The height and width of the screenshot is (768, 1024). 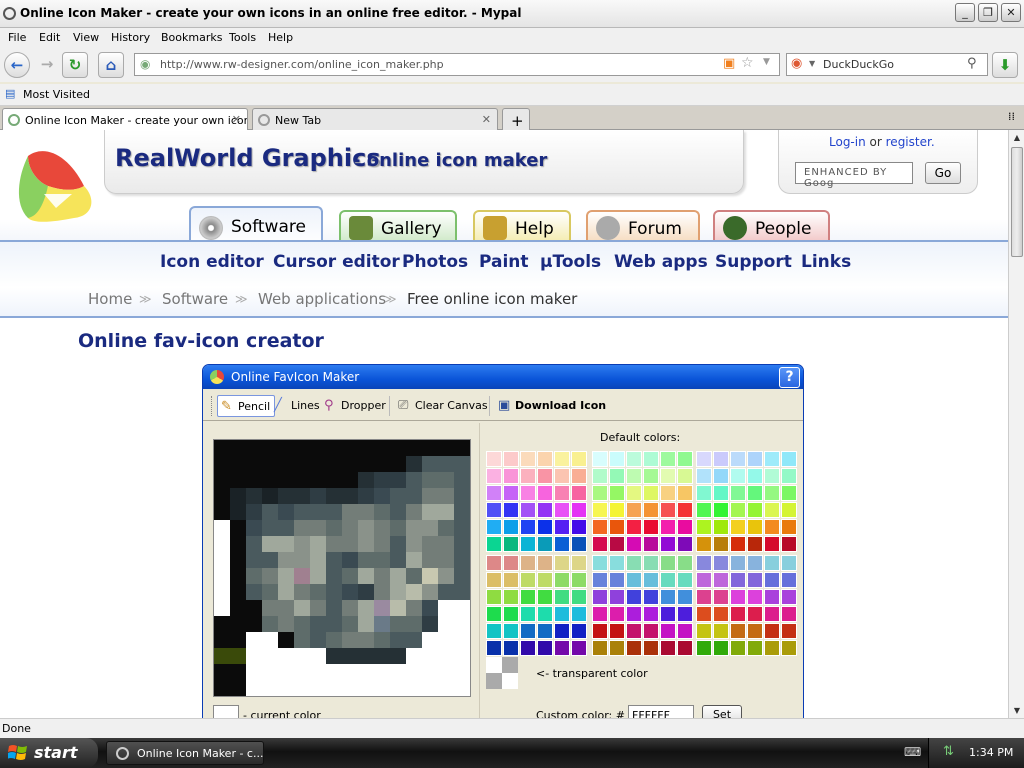 What do you see at coordinates (56, 94) in the screenshot?
I see `most-visited-link: Most Visited` at bounding box center [56, 94].